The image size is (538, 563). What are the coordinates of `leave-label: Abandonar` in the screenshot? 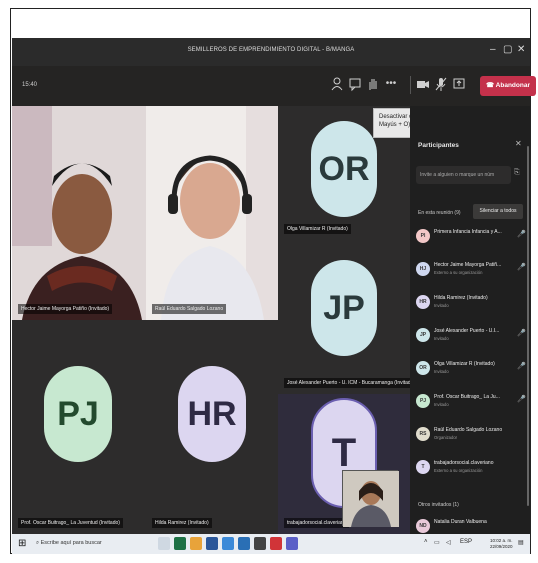 It's located at (512, 85).